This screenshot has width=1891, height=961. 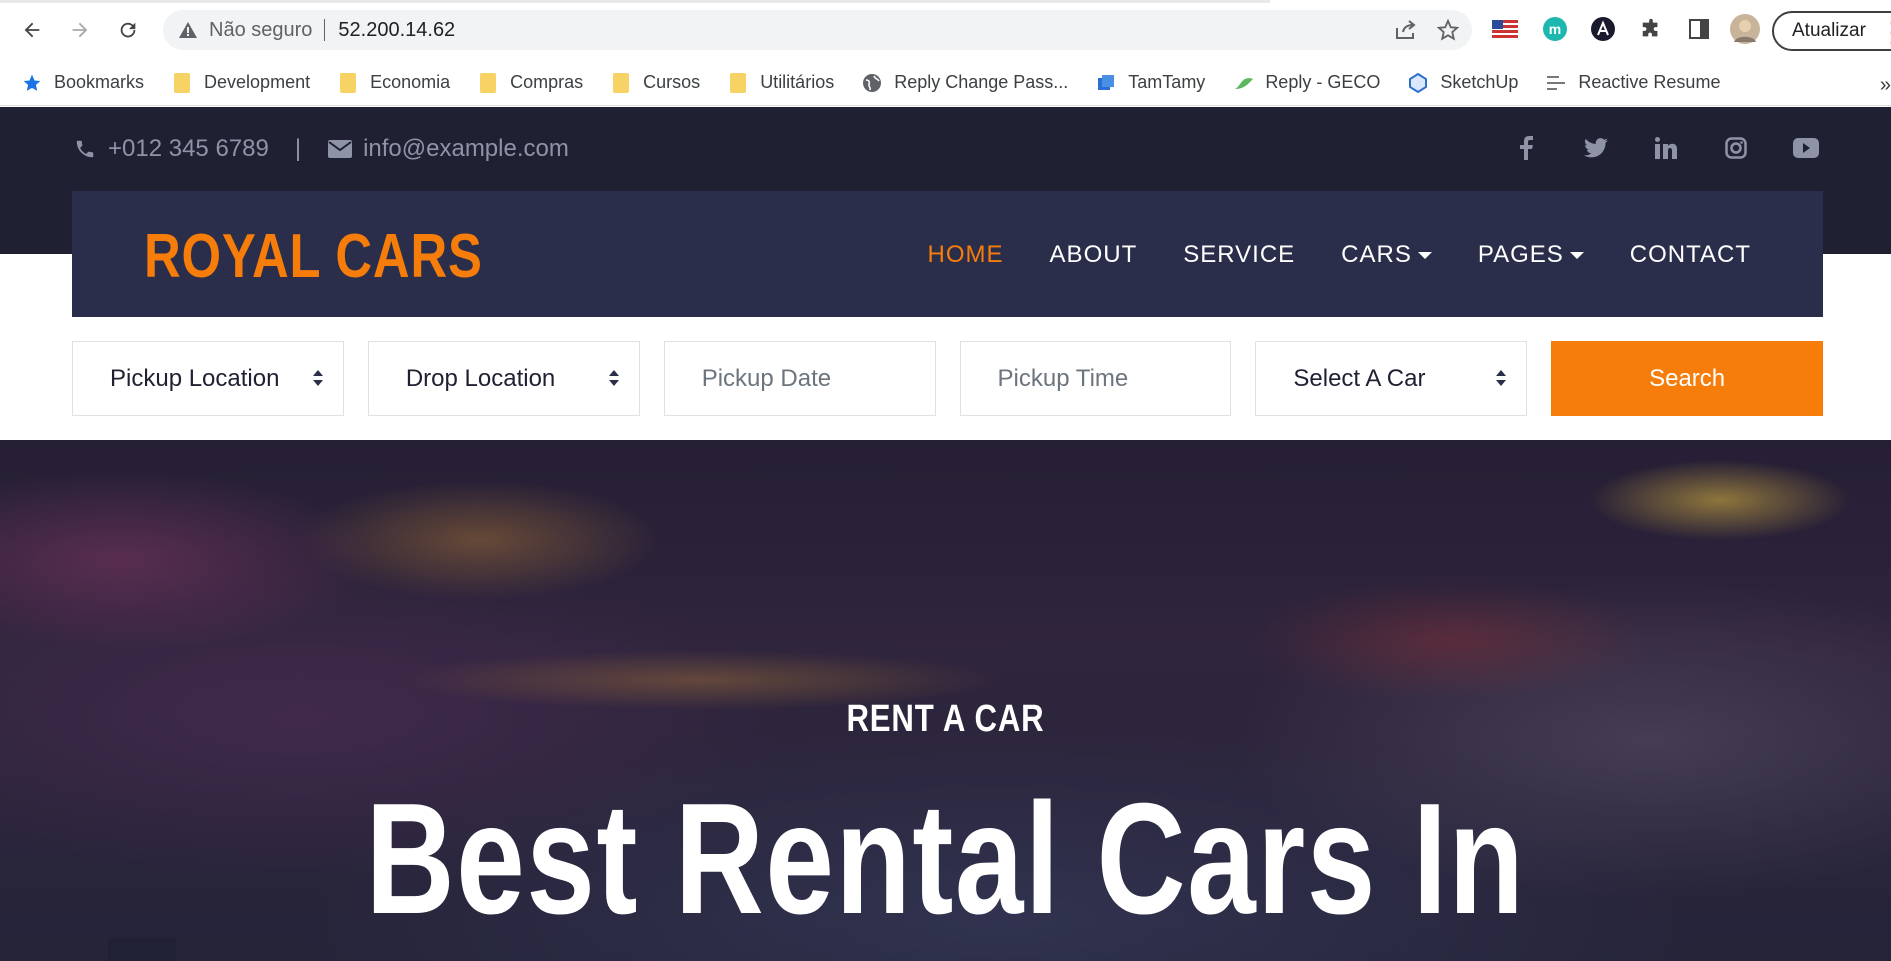 I want to click on social-links, so click(x=1666, y=148).